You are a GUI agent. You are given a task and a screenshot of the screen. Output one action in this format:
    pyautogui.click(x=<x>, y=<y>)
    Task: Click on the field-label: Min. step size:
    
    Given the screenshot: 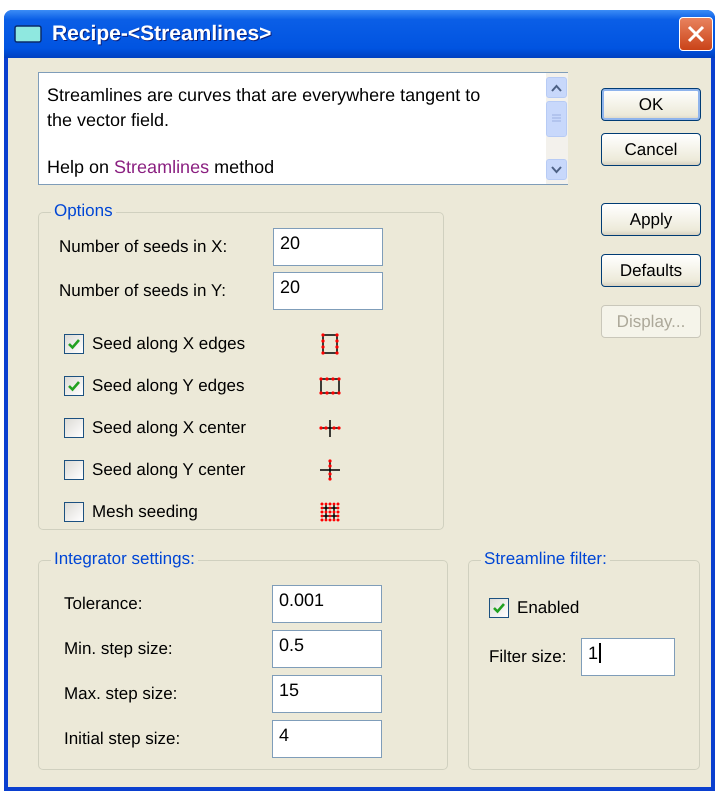 What is the action you would take?
    pyautogui.click(x=119, y=648)
    